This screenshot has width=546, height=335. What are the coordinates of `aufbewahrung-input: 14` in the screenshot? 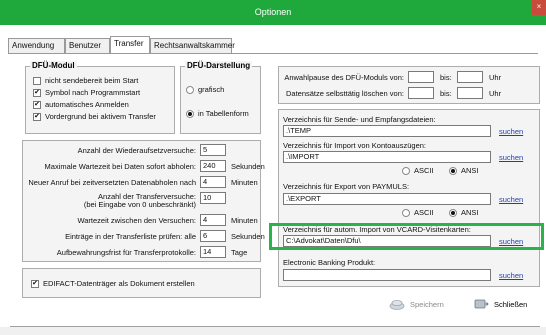 It's located at (213, 252).